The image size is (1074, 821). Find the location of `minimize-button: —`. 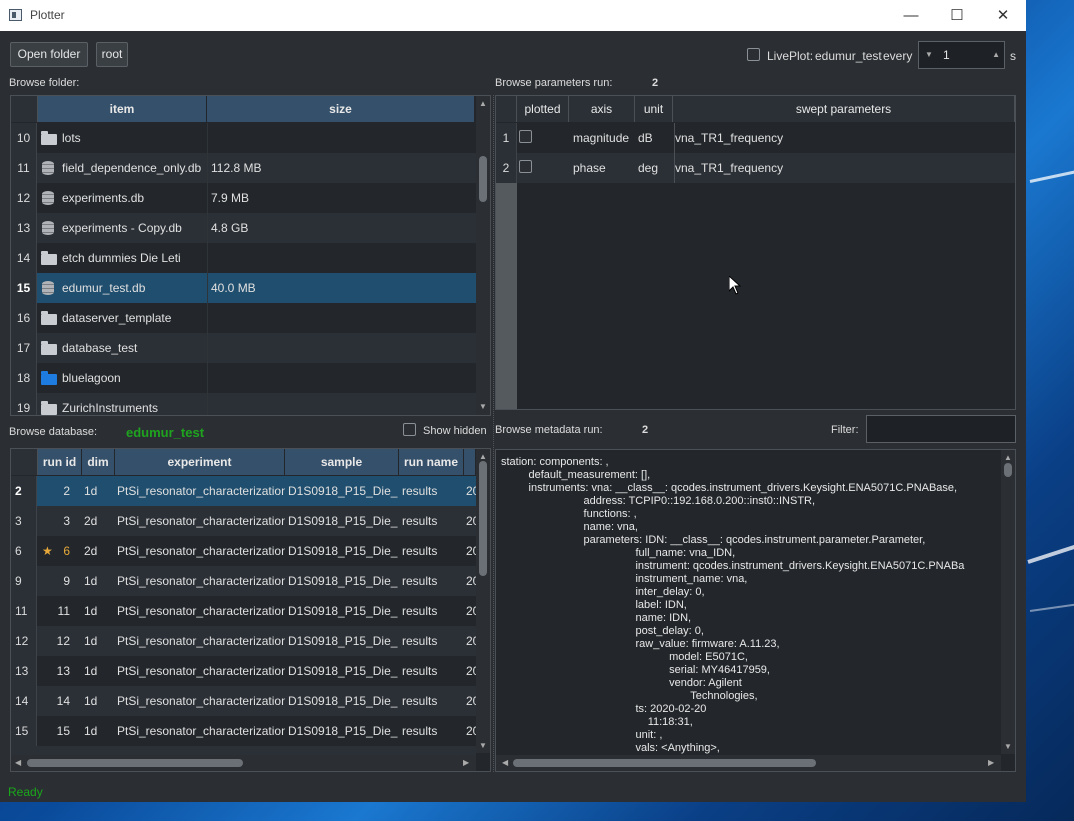

minimize-button: — is located at coordinates (911, 15).